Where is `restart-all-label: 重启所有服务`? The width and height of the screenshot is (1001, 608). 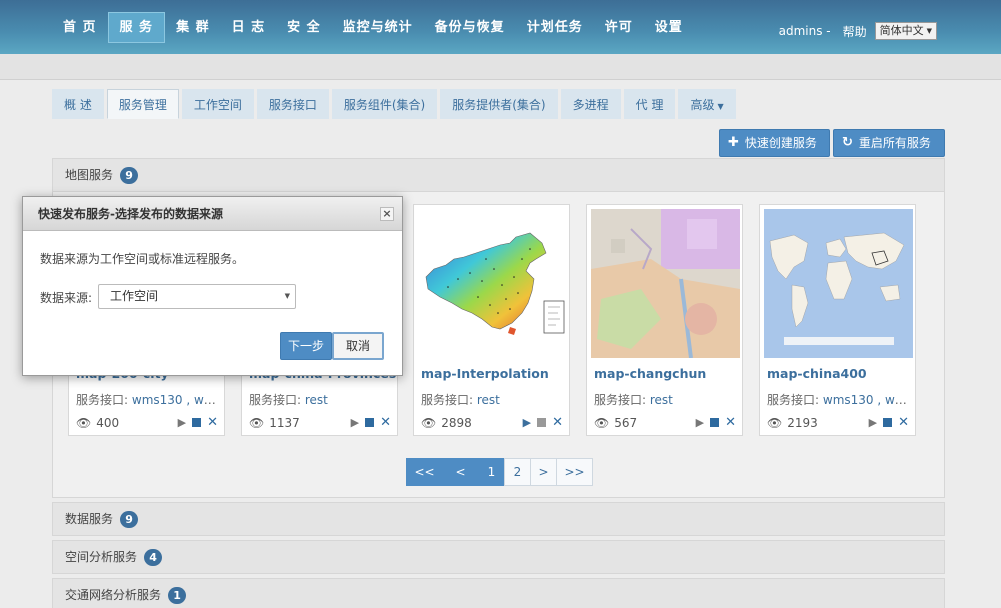
restart-all-label: 重启所有服务 is located at coordinates (894, 143).